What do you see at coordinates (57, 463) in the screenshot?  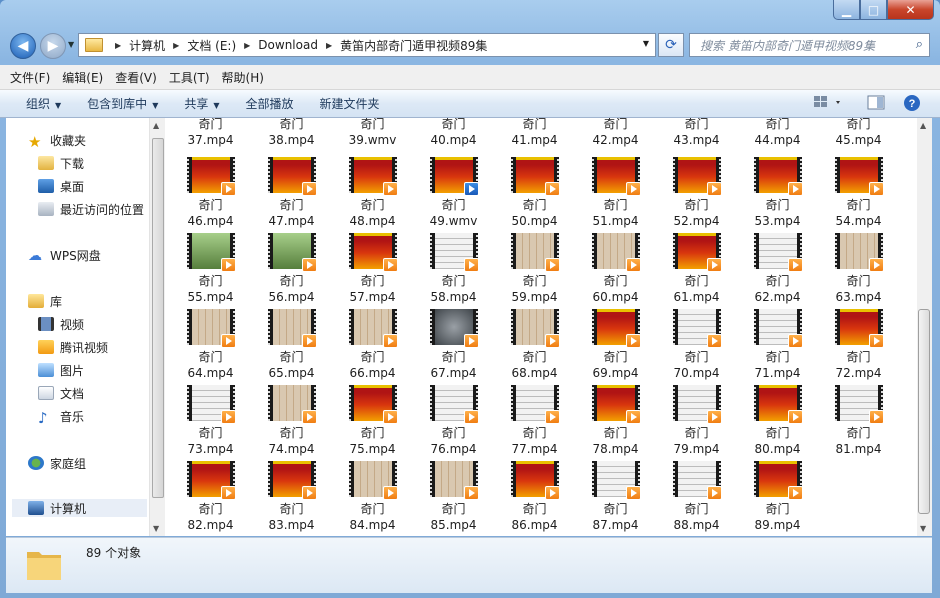 I see `sidebar-item-homegroup: 家庭组` at bounding box center [57, 463].